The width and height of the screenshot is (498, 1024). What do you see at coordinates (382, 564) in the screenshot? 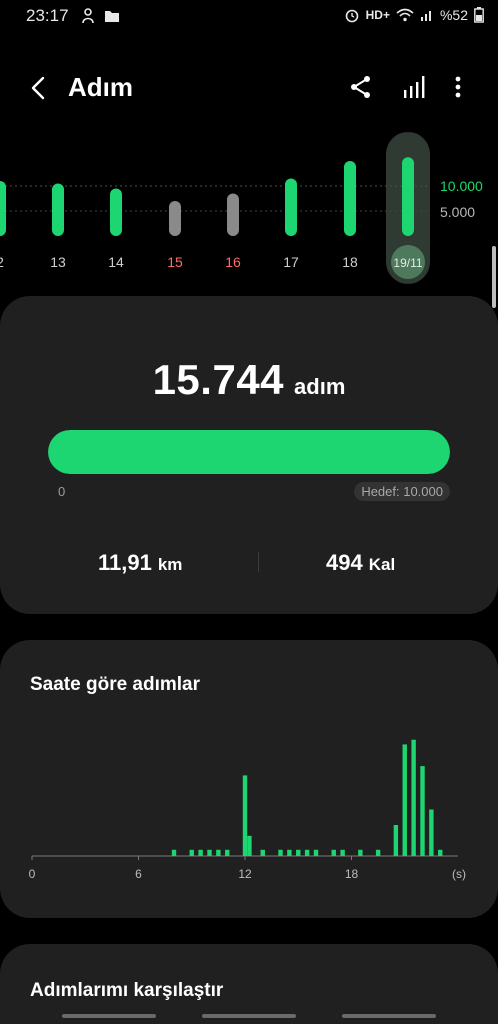
I see `calories-unit: Kal` at bounding box center [382, 564].